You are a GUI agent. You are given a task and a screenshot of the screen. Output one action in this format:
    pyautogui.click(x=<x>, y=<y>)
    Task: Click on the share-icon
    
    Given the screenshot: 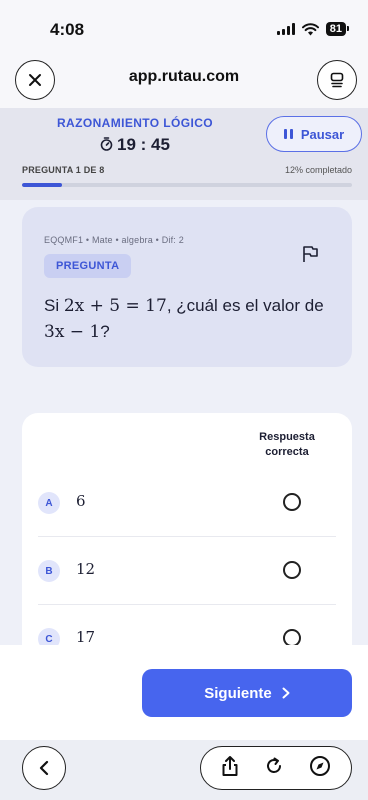 What is the action you would take?
    pyautogui.click(x=230, y=765)
    